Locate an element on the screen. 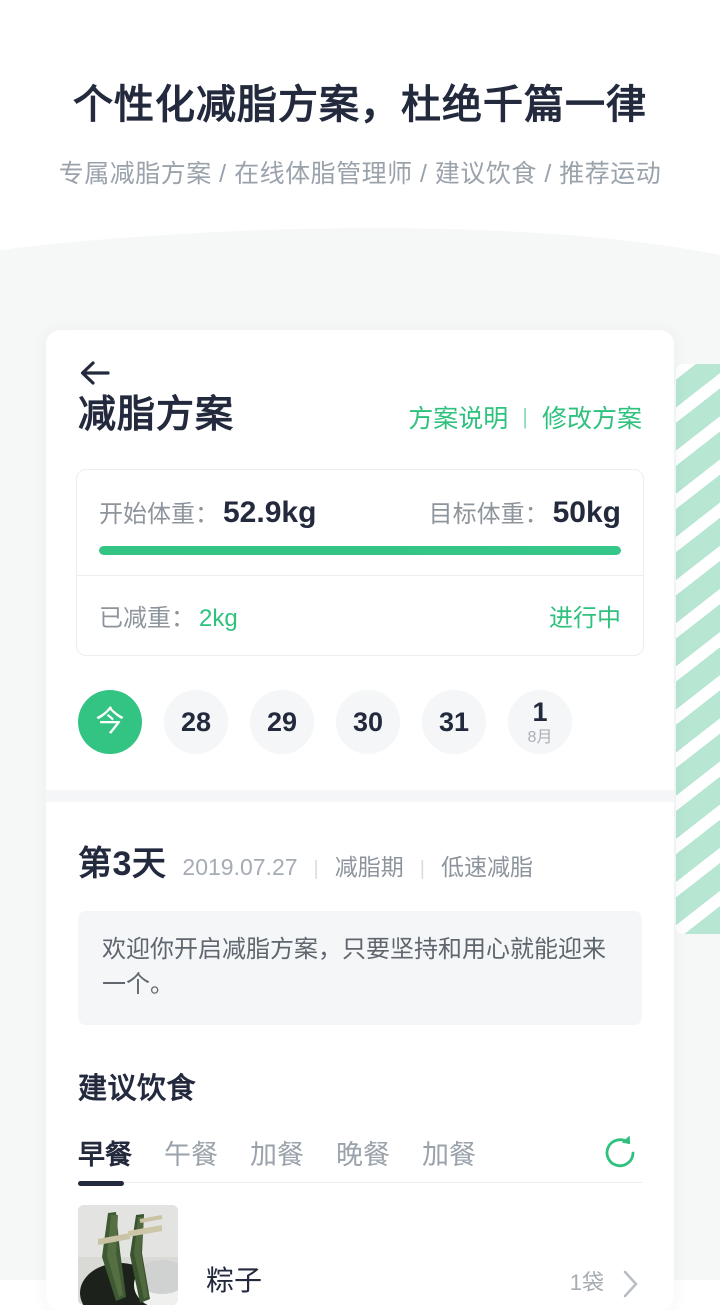  lost-weight-label: 已减重： is located at coordinates (147, 618).